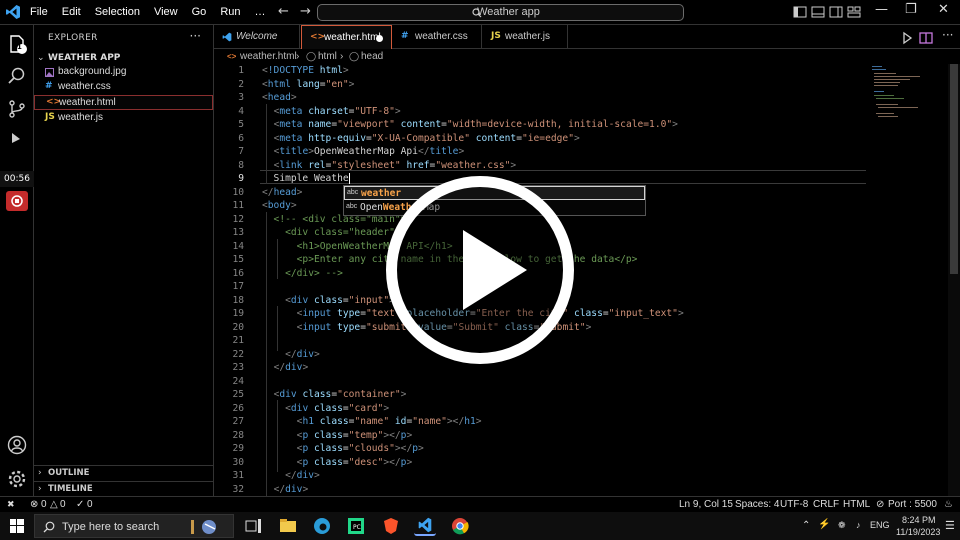 This screenshot has height=540, width=960. Describe the element at coordinates (912, 504) in the screenshot. I see `live-server-port: Port : 5500` at that location.